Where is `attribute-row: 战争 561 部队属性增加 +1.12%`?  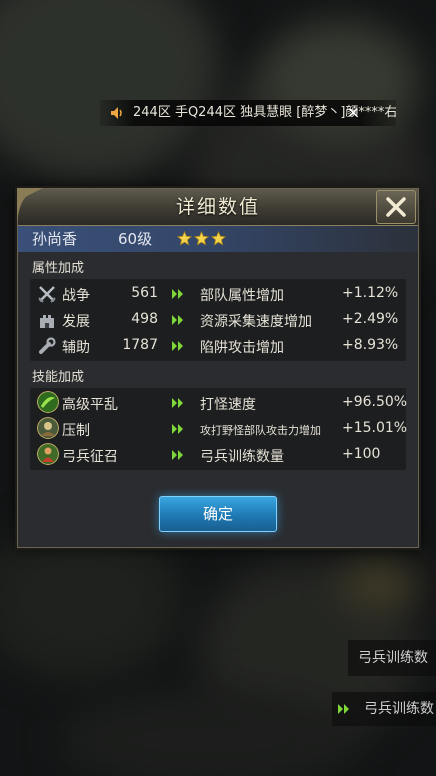
attribute-row: 战争 561 部队属性增加 +1.12% is located at coordinates (218, 294).